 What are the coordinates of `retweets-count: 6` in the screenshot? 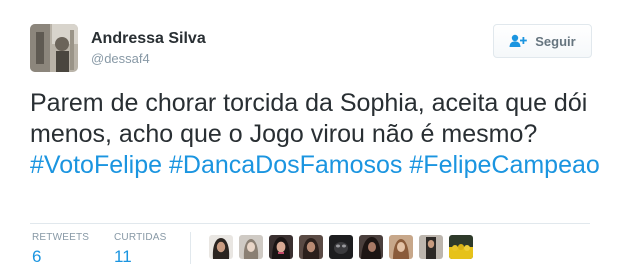 It's located at (37, 256).